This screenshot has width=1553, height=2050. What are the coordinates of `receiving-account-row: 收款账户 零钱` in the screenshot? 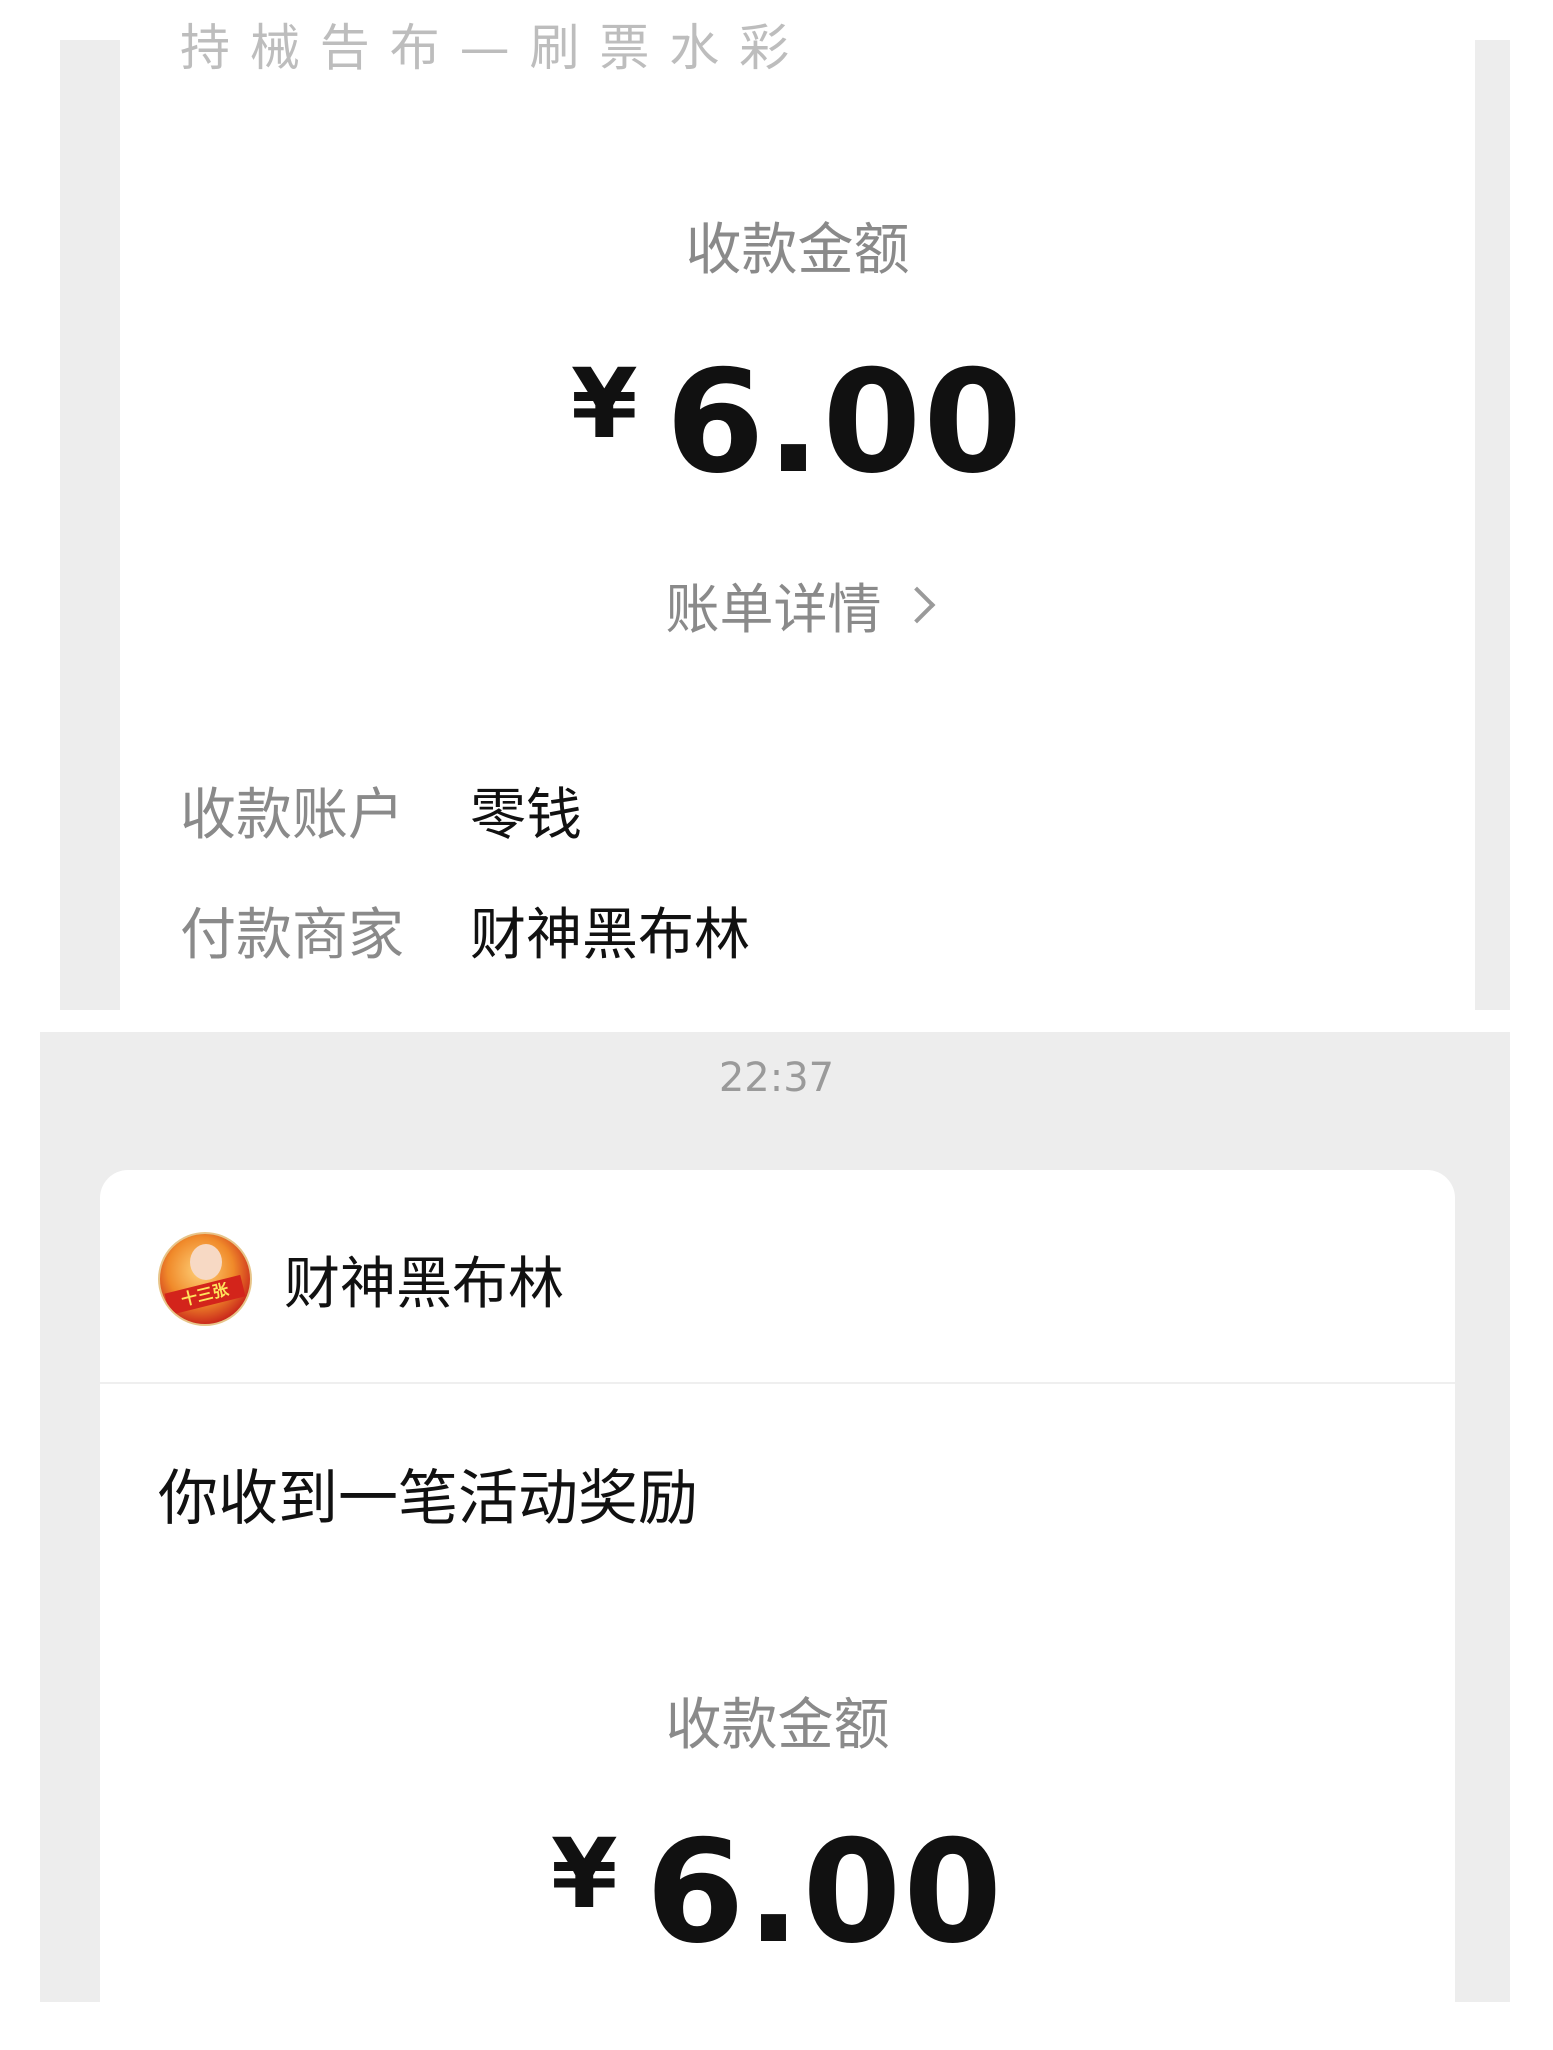 It's located at (381, 810).